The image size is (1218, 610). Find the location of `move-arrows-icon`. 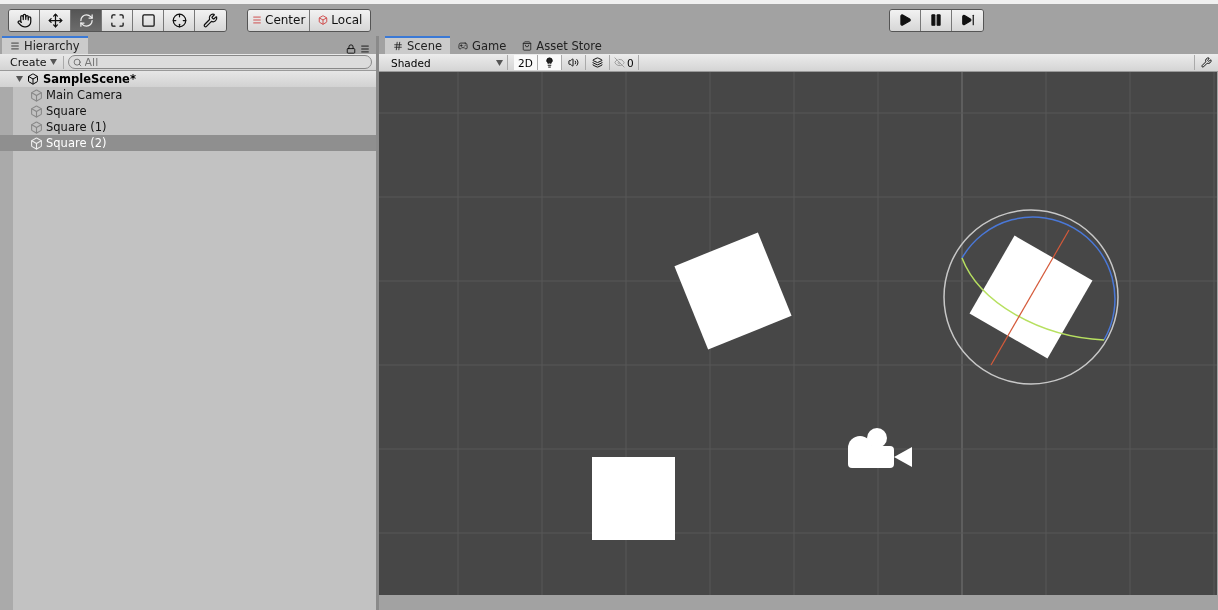

move-arrows-icon is located at coordinates (55, 20).